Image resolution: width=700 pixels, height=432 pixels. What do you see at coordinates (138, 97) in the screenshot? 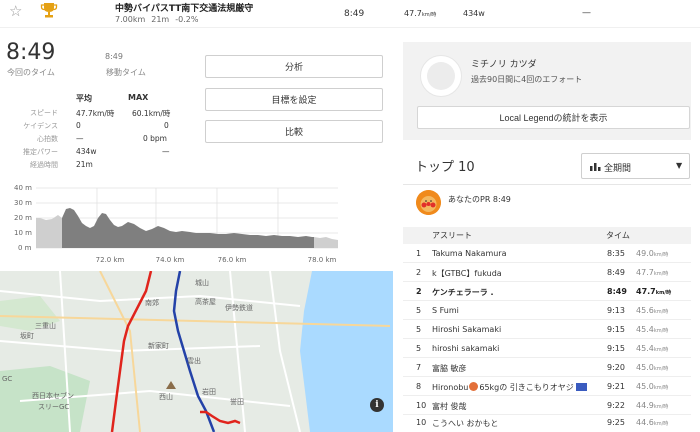
I see `stats-col-max: MAX` at bounding box center [138, 97].